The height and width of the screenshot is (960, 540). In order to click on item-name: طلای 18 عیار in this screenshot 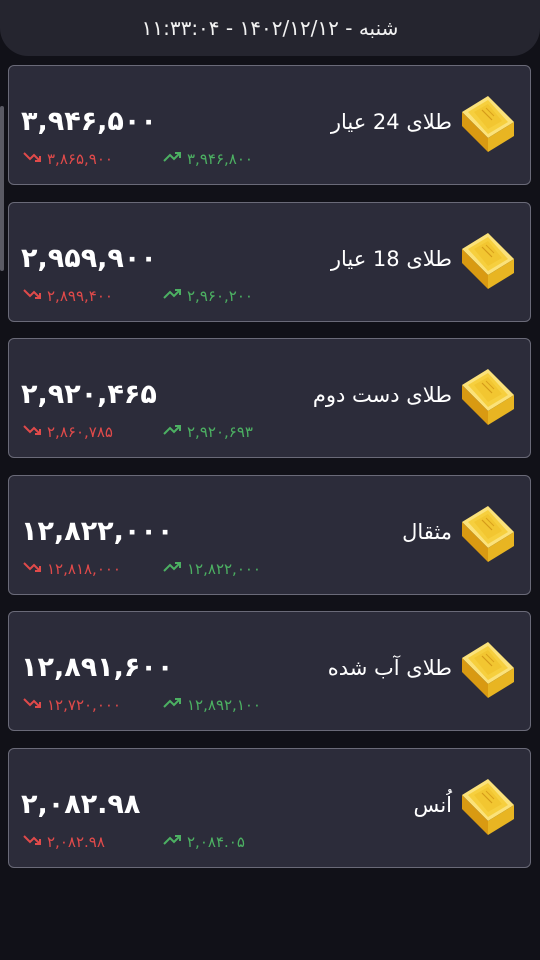, I will do `click(391, 258)`.